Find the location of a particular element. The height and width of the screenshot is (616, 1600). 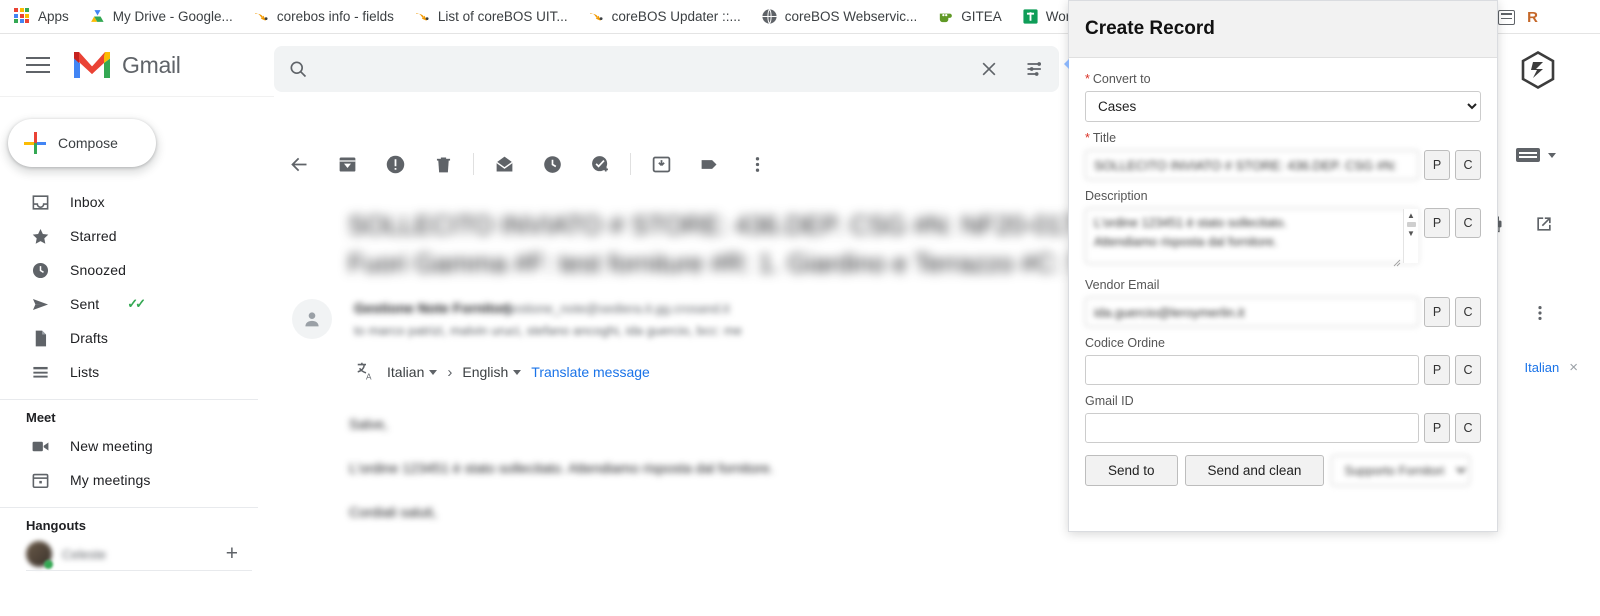

description-paste-button: P is located at coordinates (1437, 223).